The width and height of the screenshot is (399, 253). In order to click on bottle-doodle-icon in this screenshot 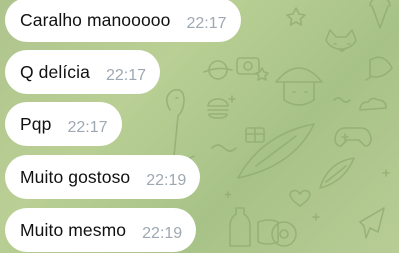, I will do `click(240, 227)`.